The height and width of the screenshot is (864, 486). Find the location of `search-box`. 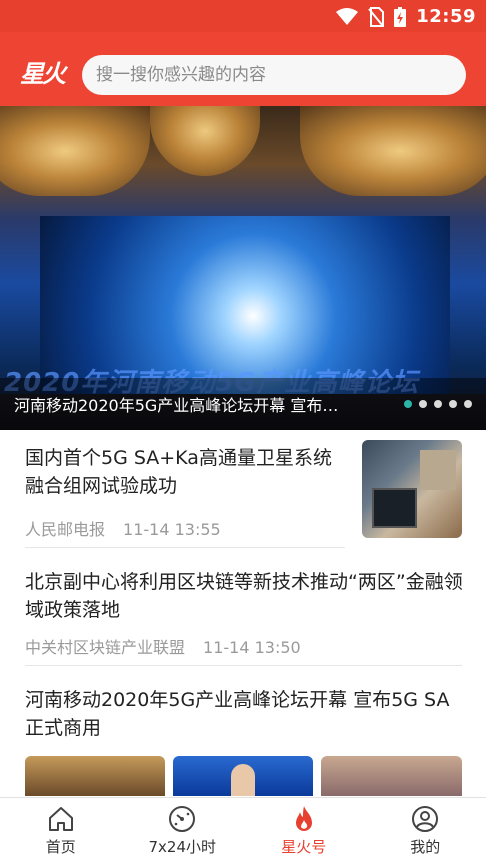

search-box is located at coordinates (274, 75).